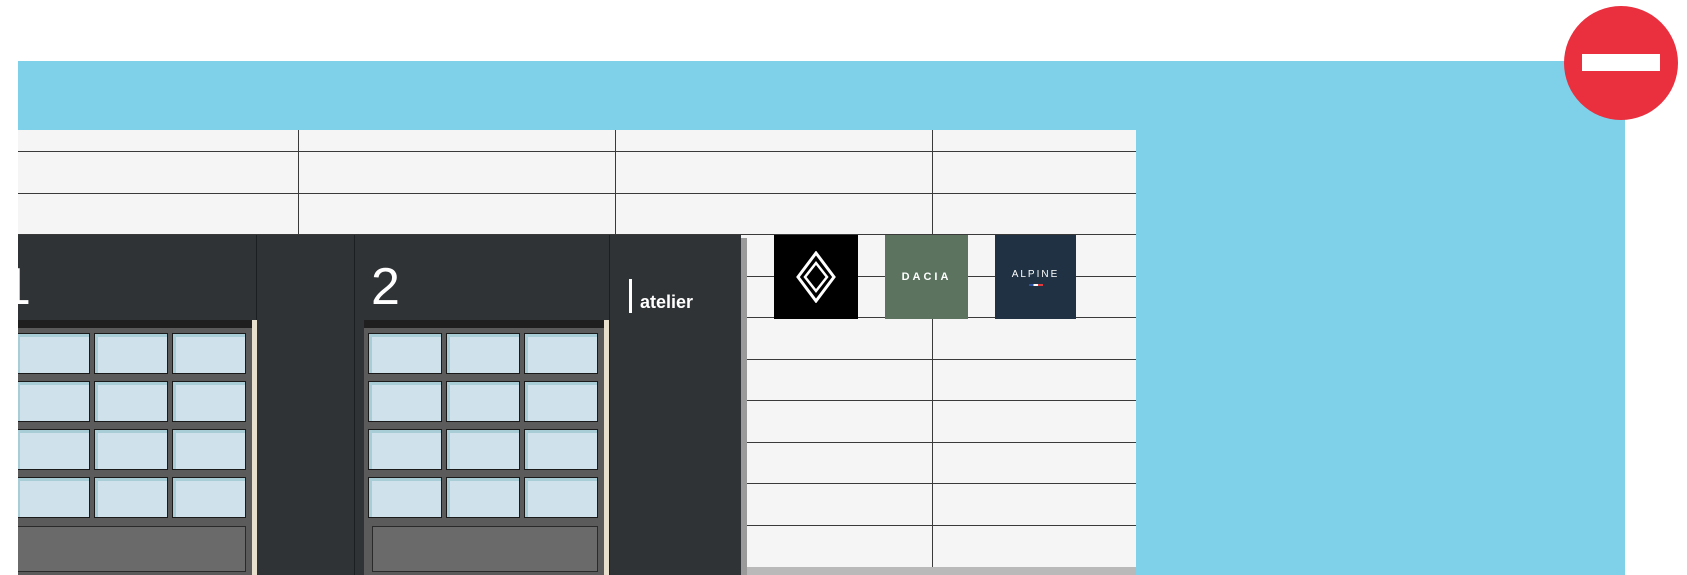 The height and width of the screenshot is (575, 1687). I want to click on atelier-label: atelier, so click(667, 302).